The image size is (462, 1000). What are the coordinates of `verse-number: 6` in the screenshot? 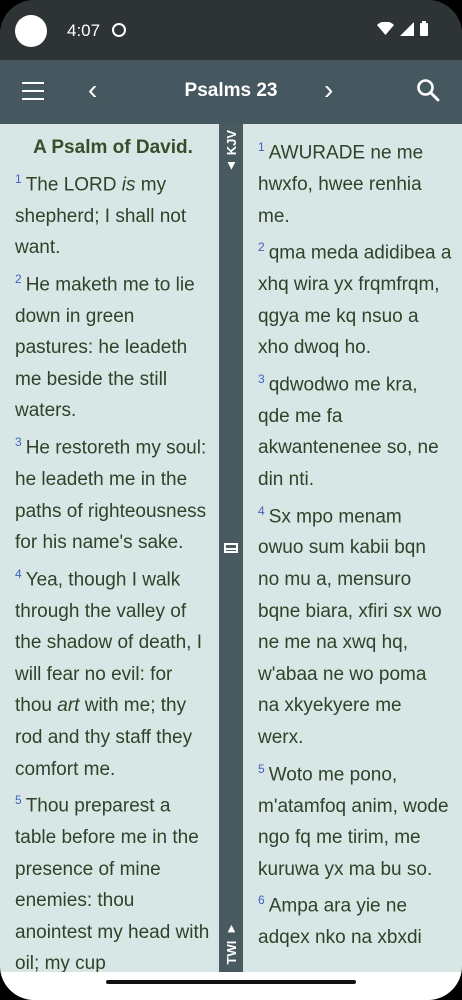 It's located at (261, 900).